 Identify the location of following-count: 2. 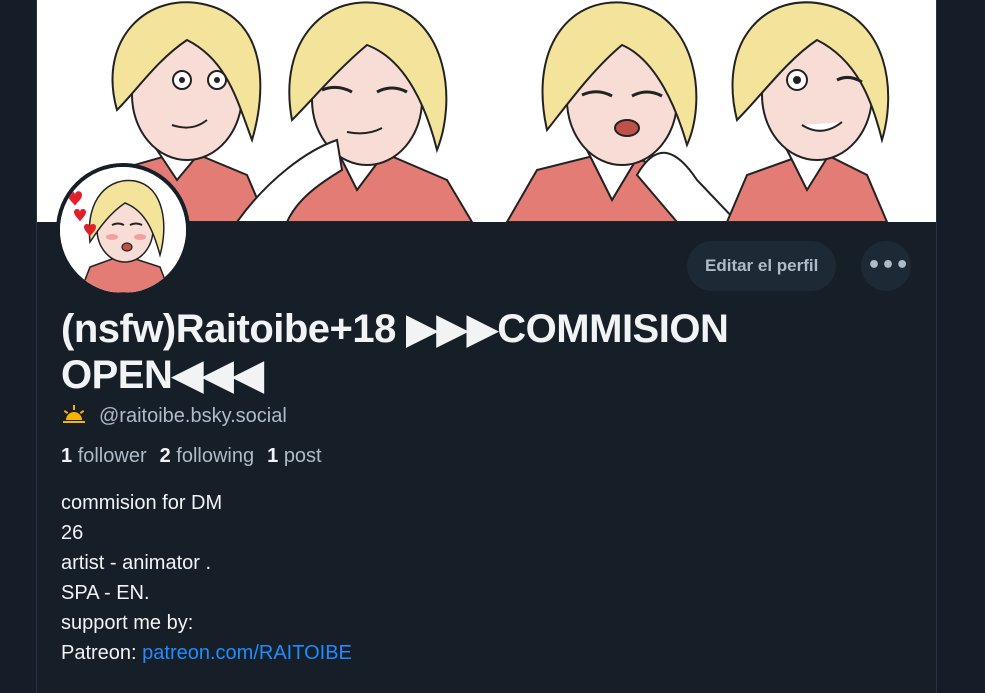
(165, 456).